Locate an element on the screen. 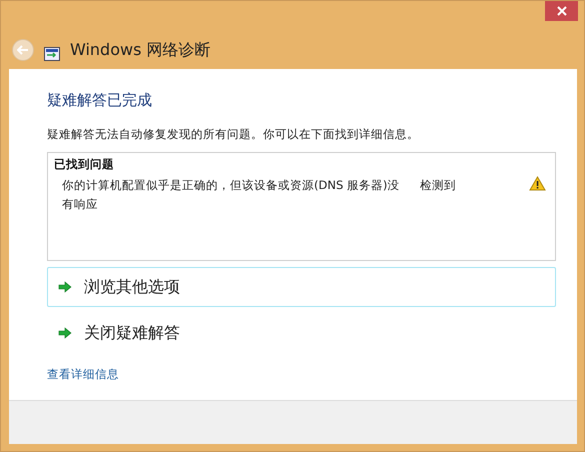  back-arrow-icon is located at coordinates (23, 50).